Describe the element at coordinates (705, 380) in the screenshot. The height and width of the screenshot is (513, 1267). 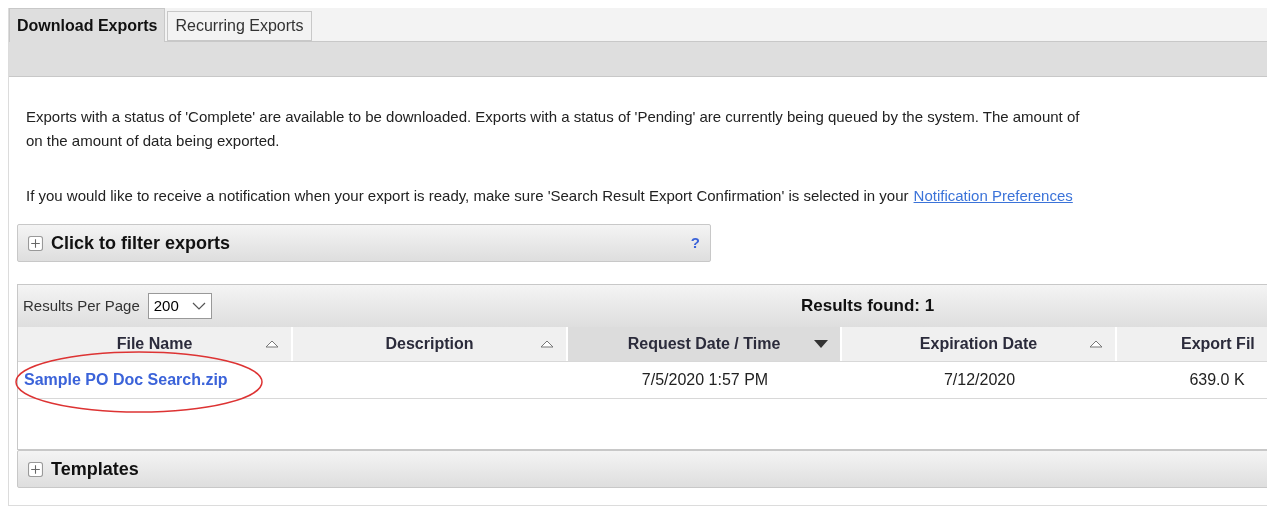
I see `table-cell-text: 7/5/2020 1:57 PM` at that location.